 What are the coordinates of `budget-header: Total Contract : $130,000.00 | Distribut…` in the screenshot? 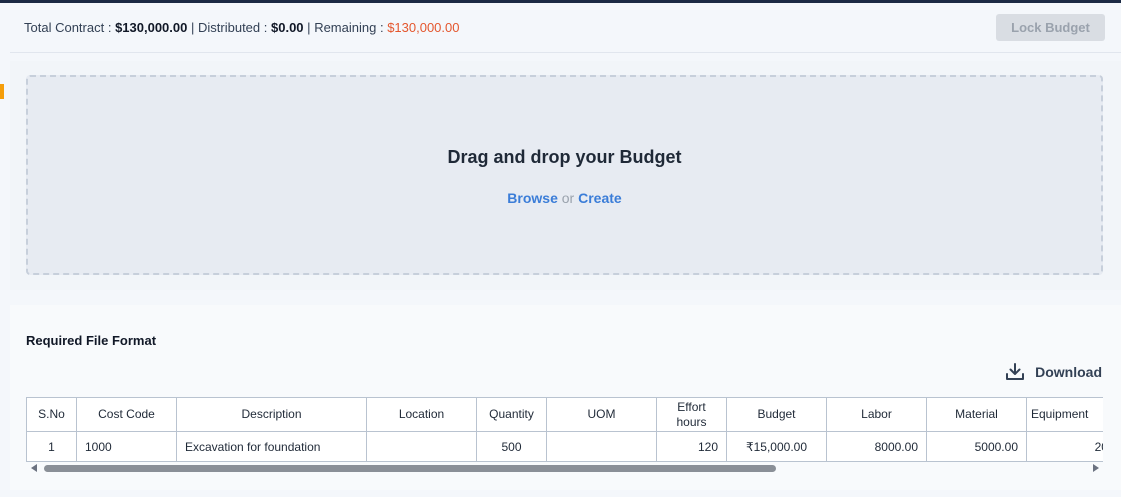 It's located at (565, 28).